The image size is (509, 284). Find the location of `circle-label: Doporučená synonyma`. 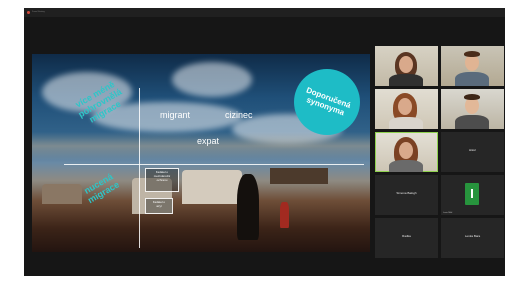

circle-label: Doporučená synonyma is located at coordinates (328, 101).